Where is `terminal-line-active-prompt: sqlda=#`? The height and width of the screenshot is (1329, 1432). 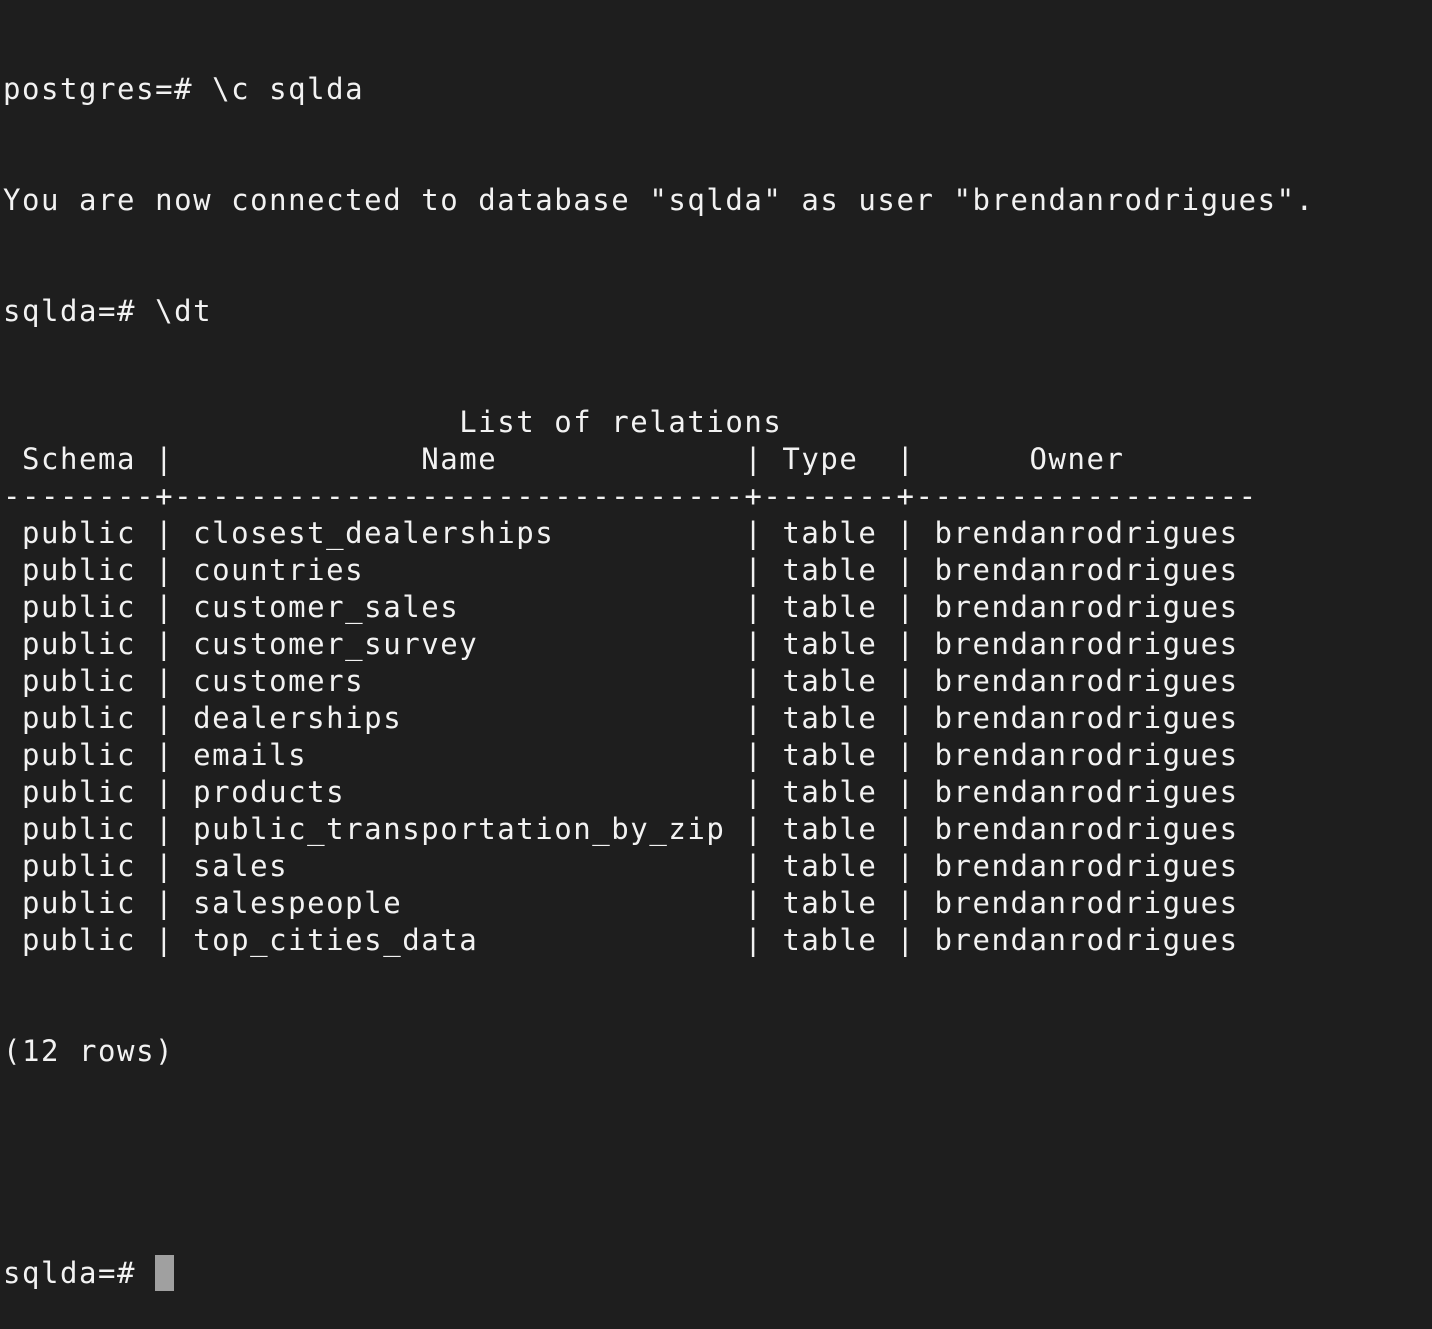 terminal-line-active-prompt: sqlda=# is located at coordinates (717, 1273).